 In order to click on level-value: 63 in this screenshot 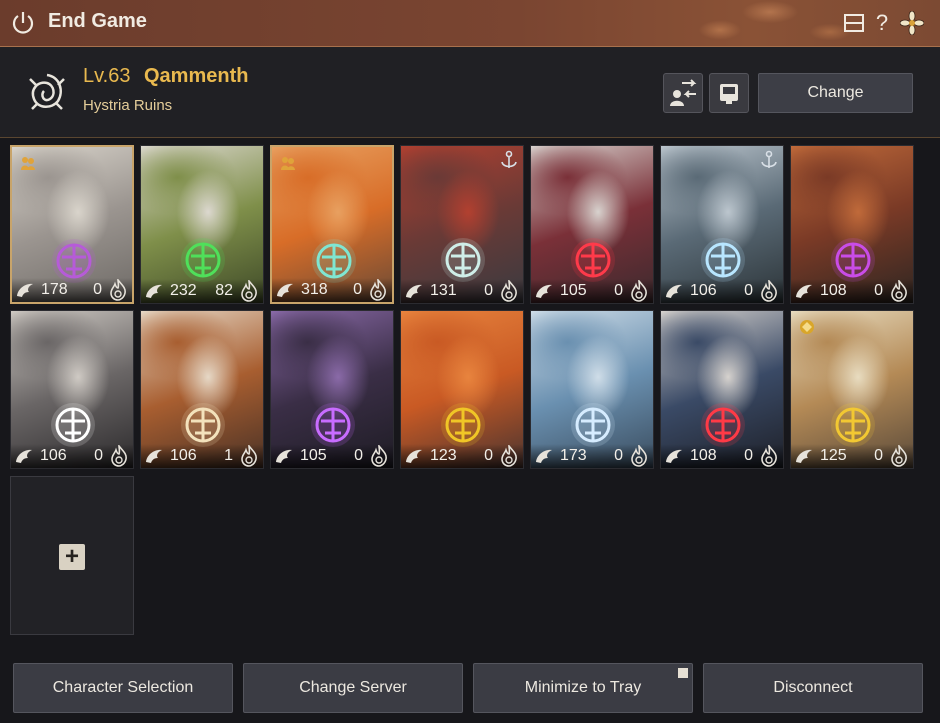, I will do `click(119, 76)`.